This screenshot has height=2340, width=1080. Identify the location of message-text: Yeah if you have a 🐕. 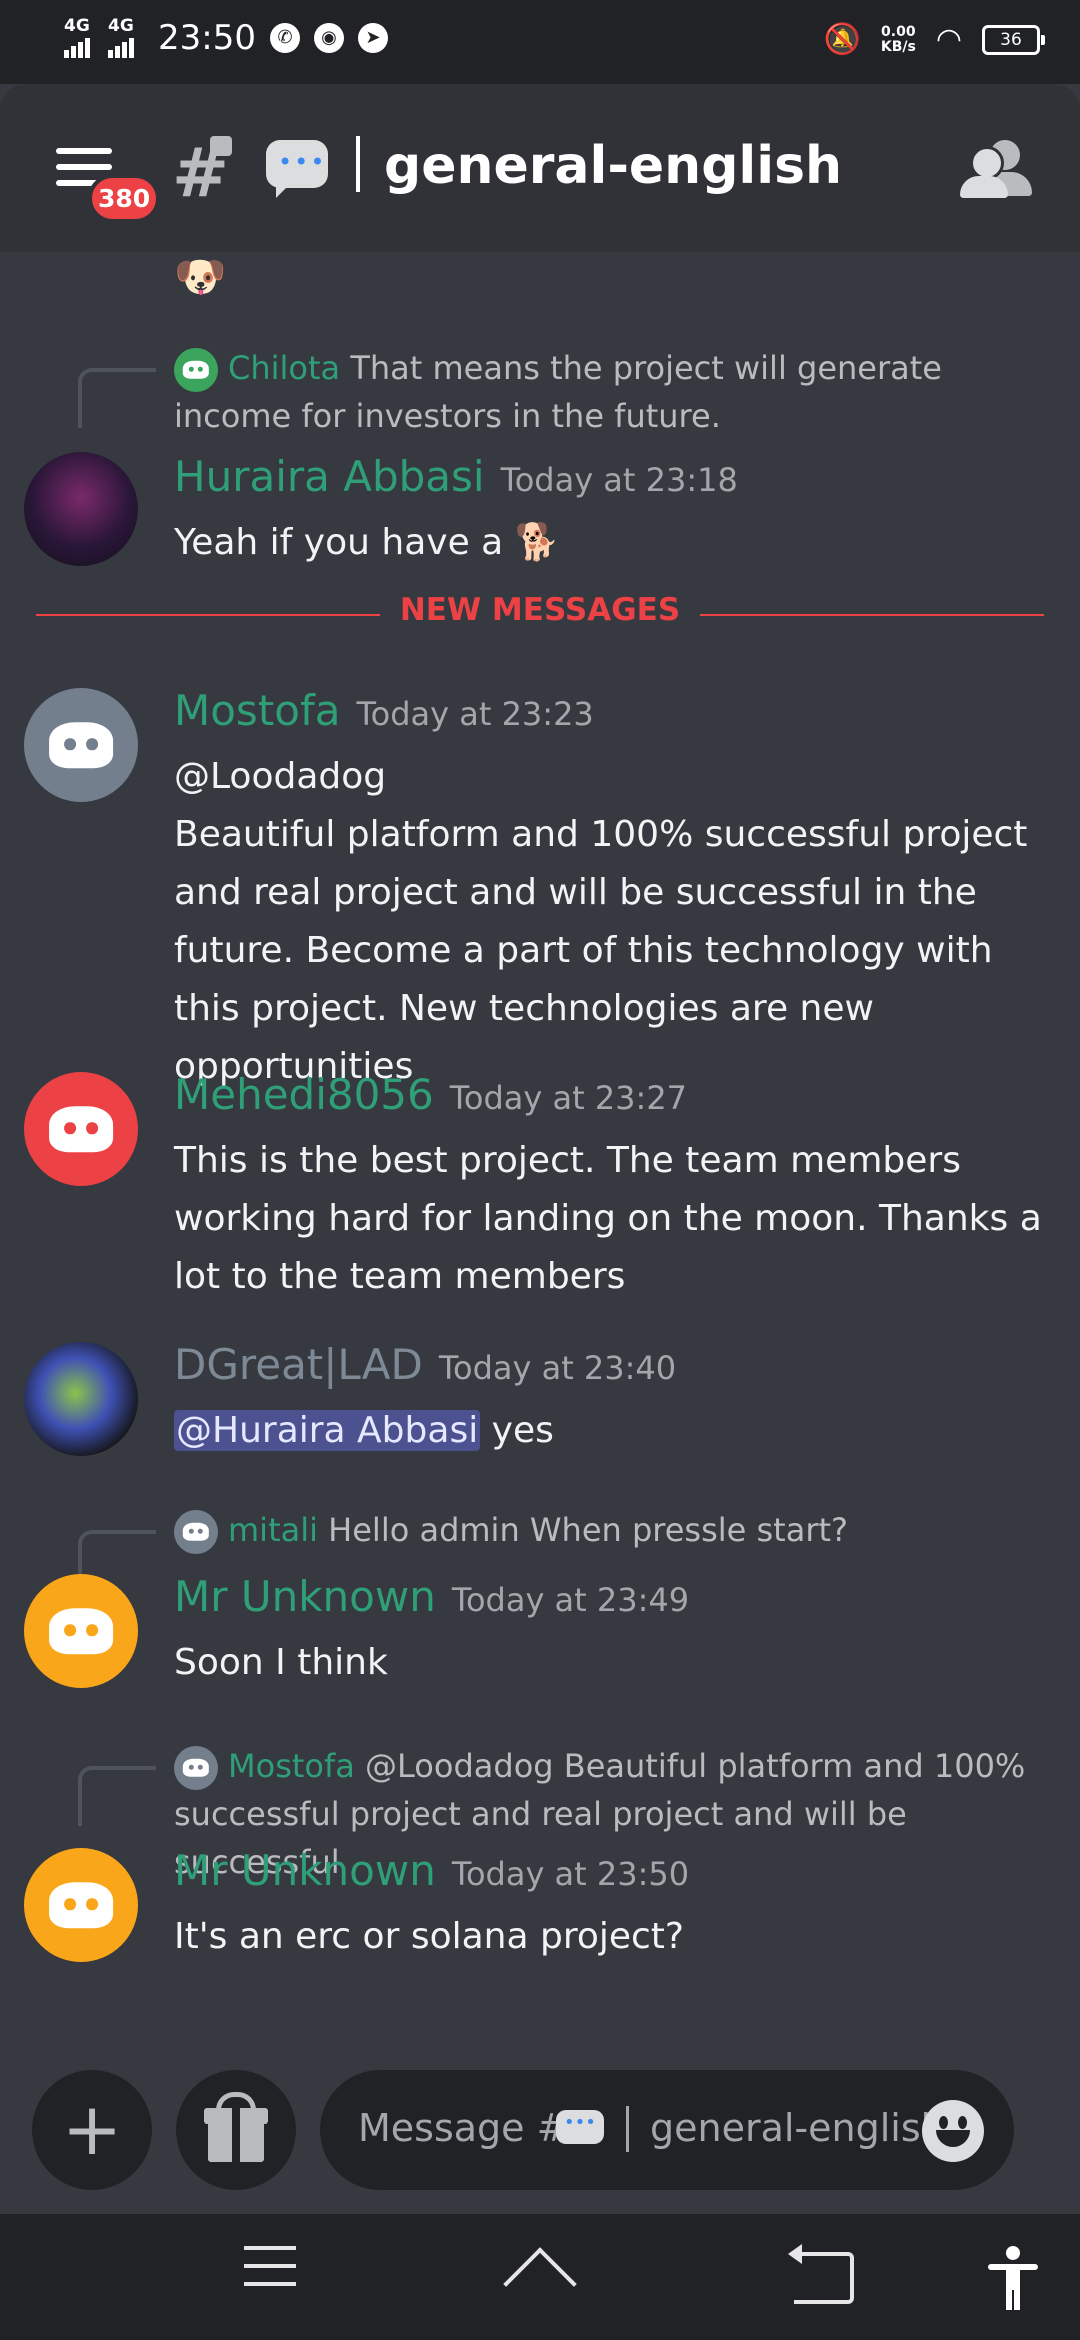
(367, 542).